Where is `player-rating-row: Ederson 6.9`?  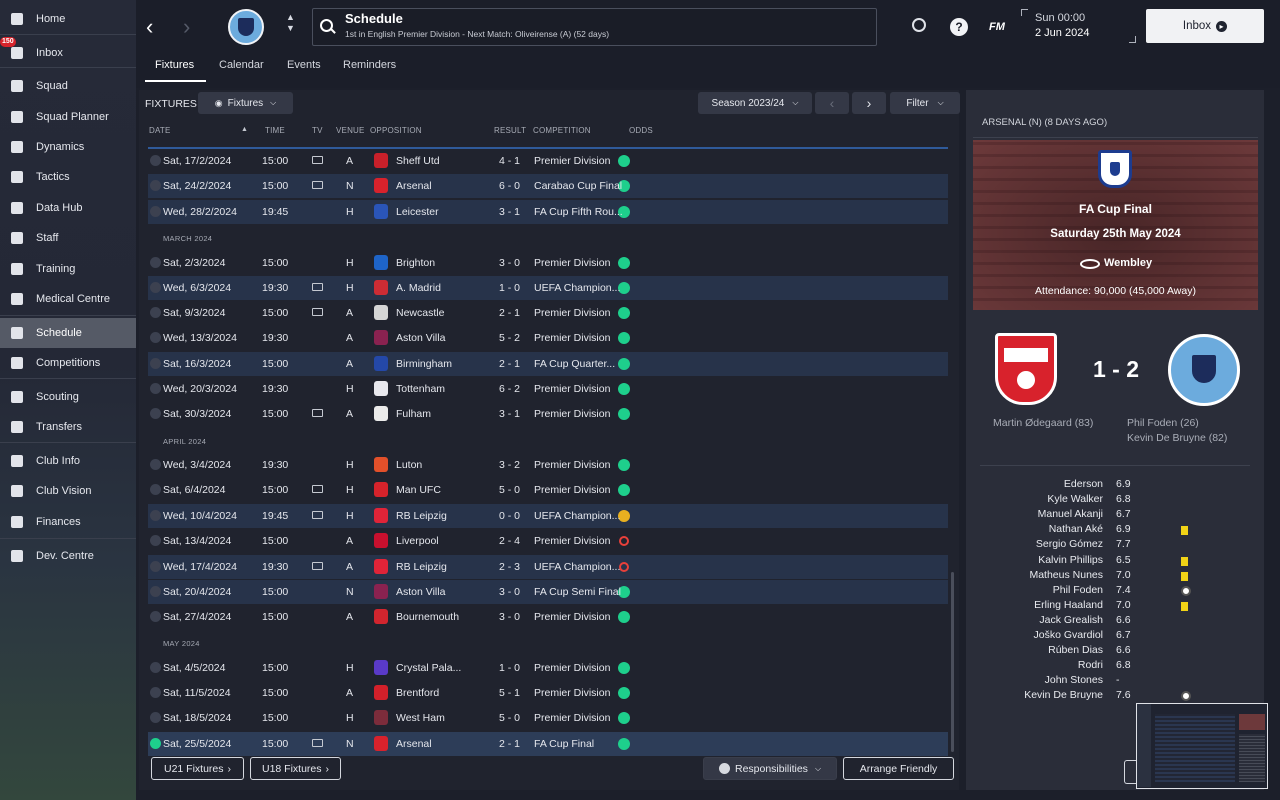 player-rating-row: Ederson 6.9 is located at coordinates (1115, 485).